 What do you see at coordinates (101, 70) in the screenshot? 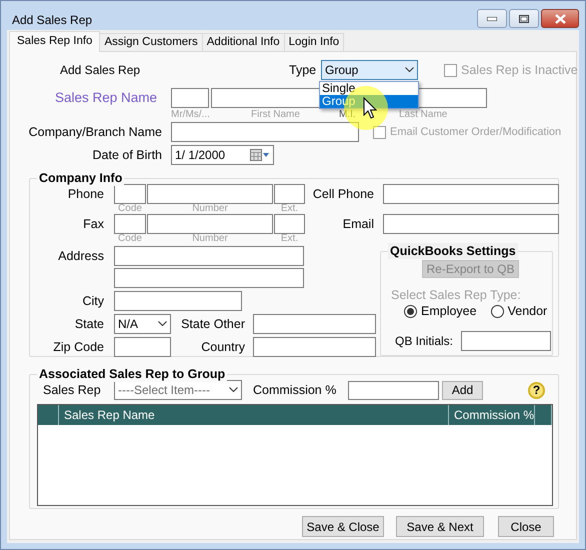
I see `form-title: Add Sales Rep` at bounding box center [101, 70].